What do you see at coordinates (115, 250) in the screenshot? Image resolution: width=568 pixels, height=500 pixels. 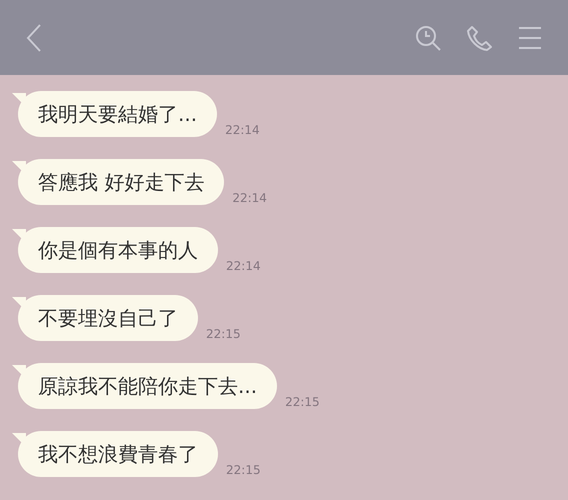 I see `message-bubble: 你是個有本事的人` at bounding box center [115, 250].